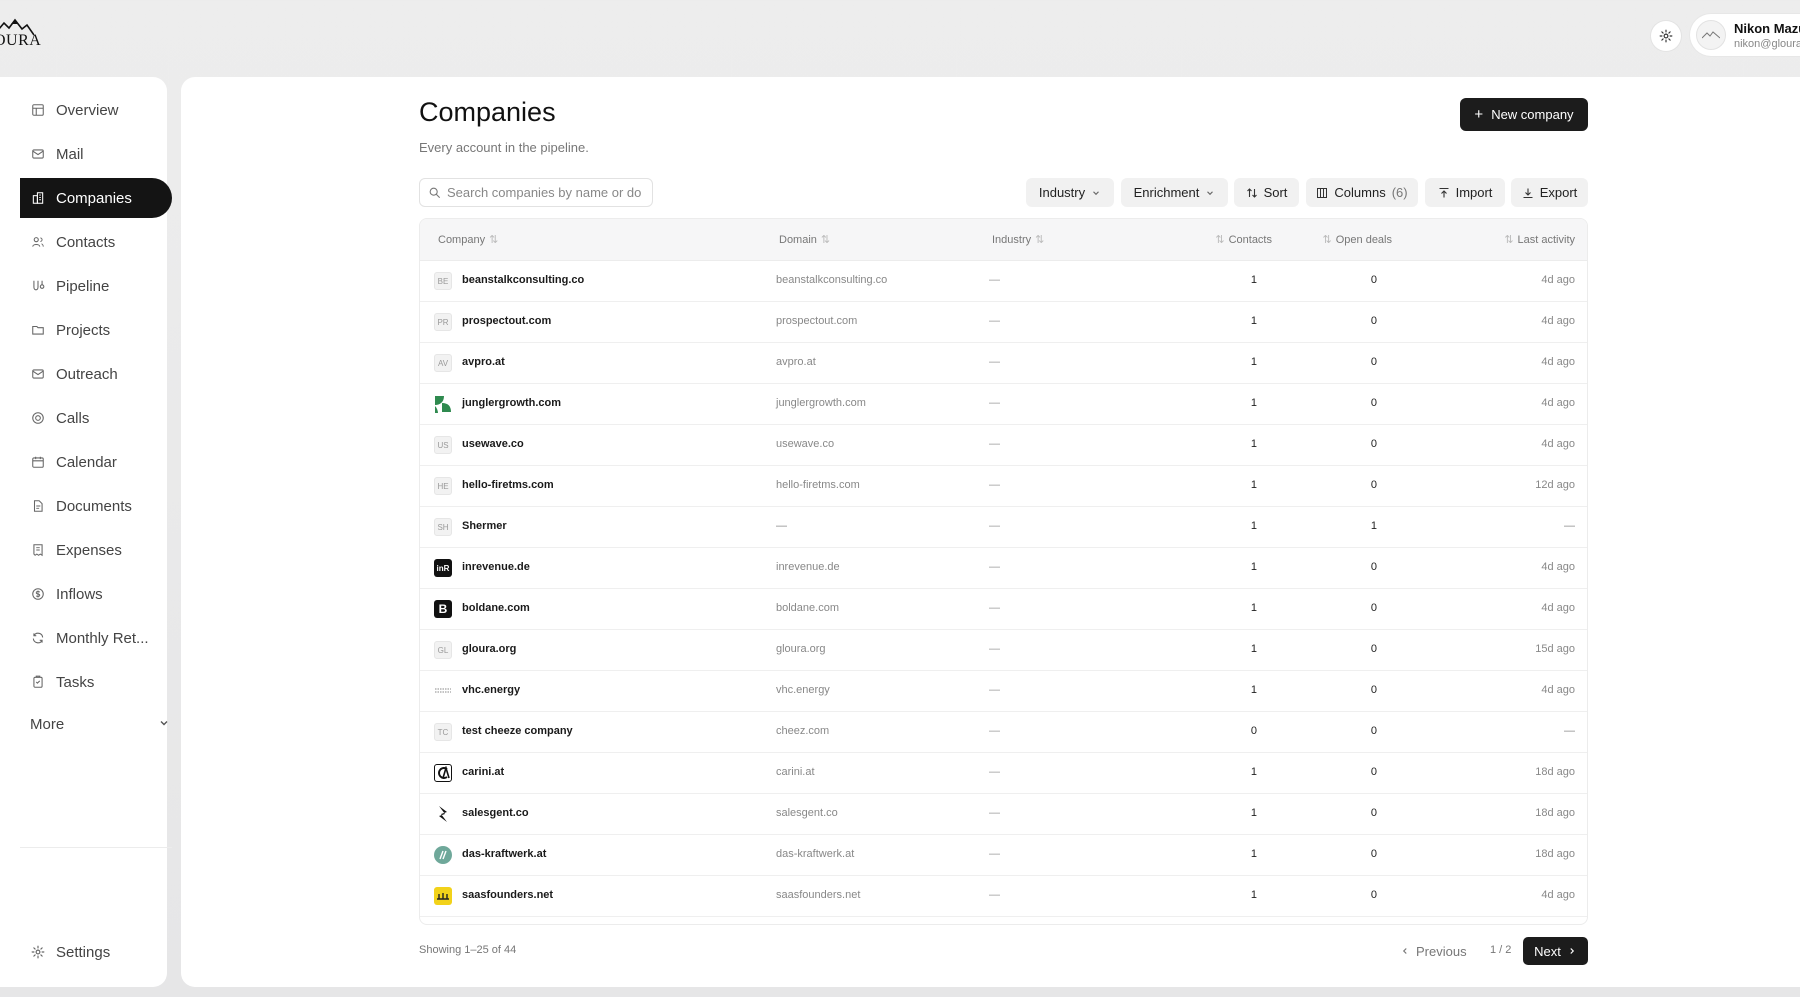  I want to click on company-name: beanstalkconsulting.co, so click(523, 280).